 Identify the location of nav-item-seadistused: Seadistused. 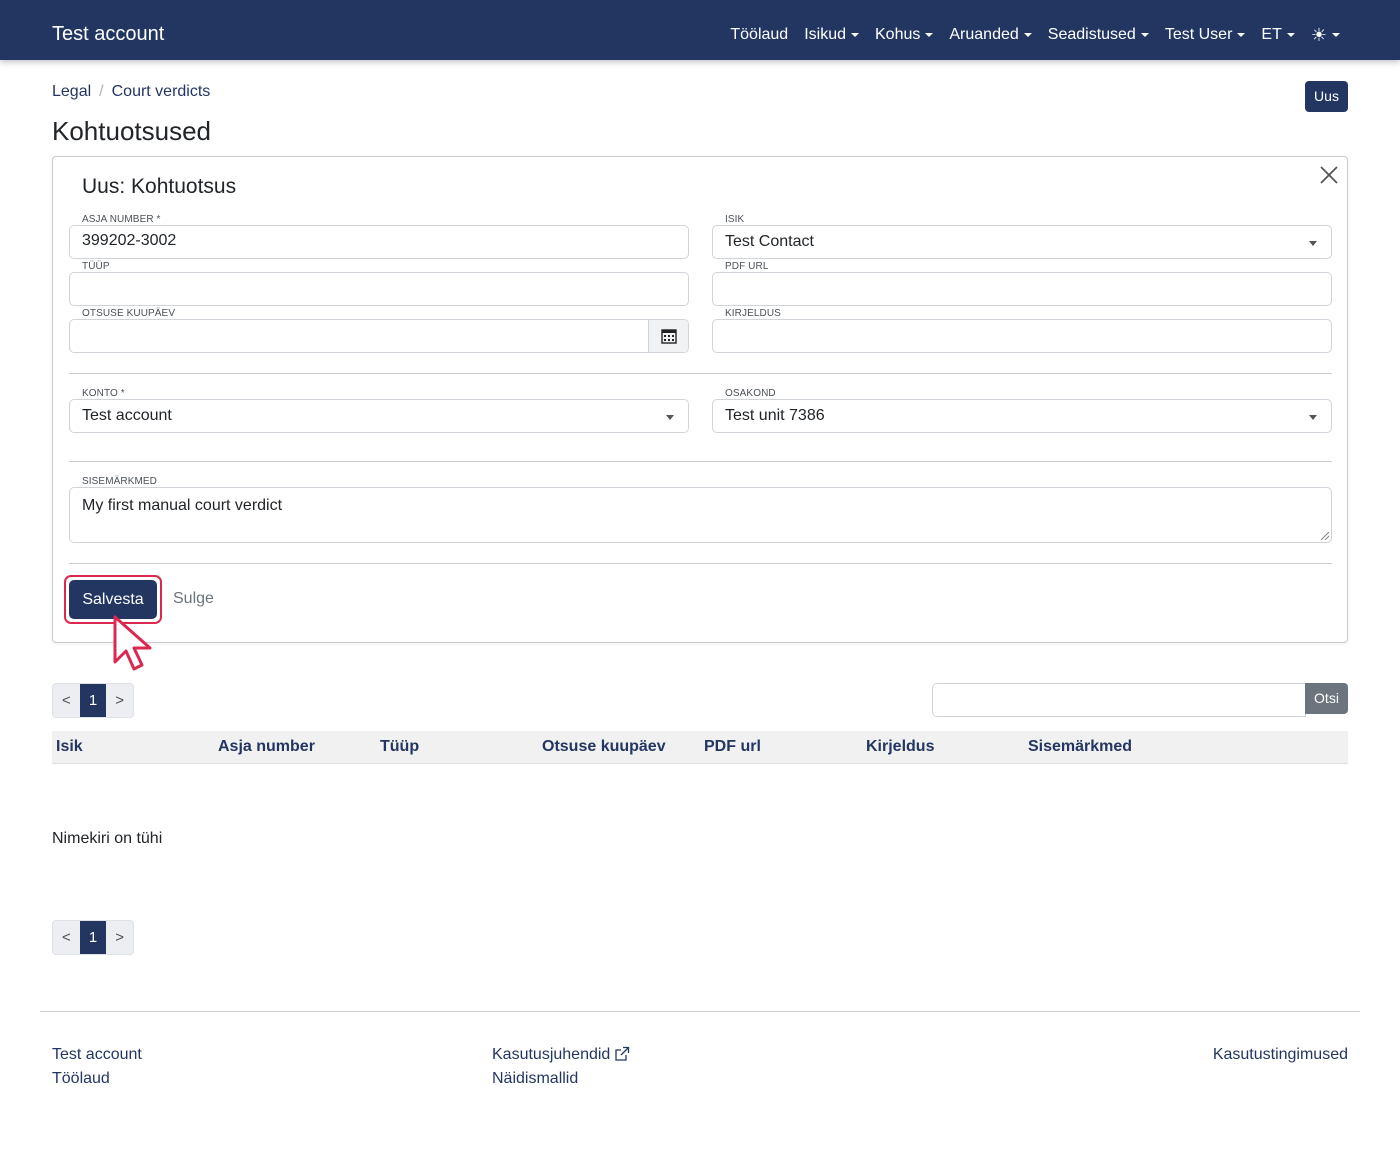
(1098, 35).